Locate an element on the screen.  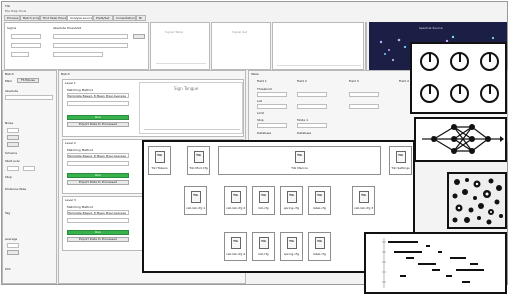
level-2-run-button: Run is located at coordinates (98, 175).